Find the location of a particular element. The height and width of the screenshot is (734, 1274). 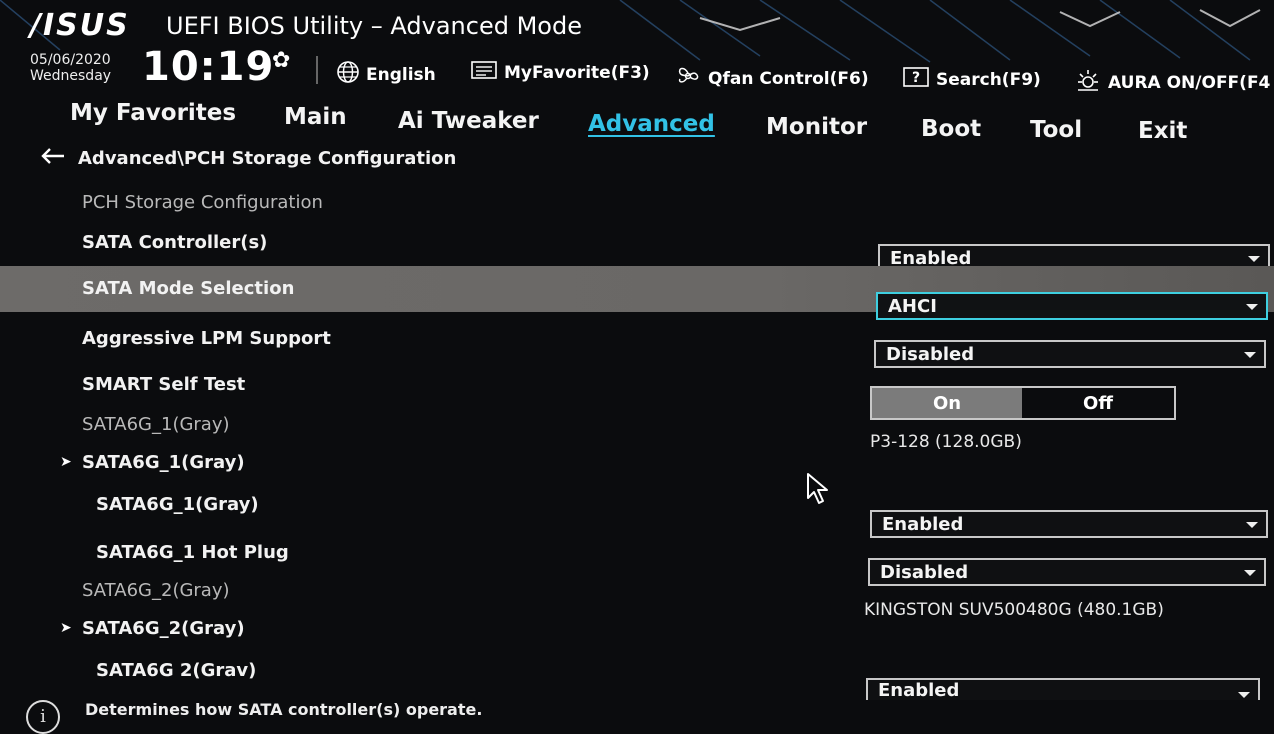

language-button: English is located at coordinates (386, 74).